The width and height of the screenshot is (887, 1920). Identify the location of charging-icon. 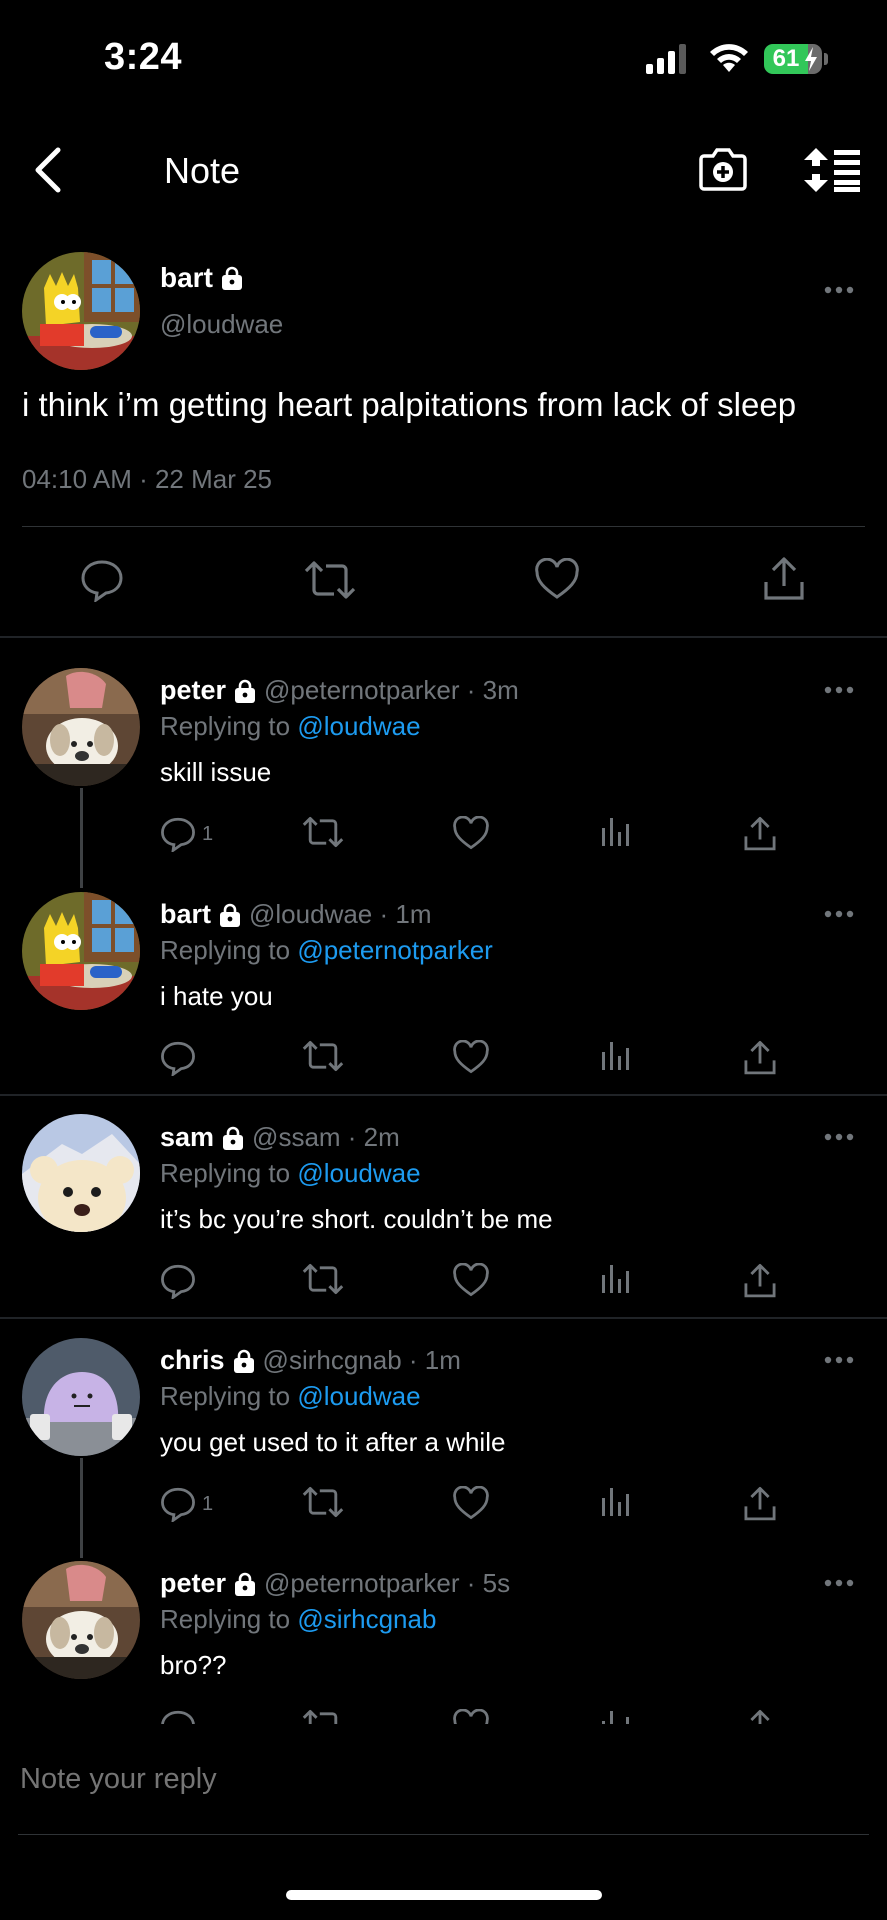
(811, 59).